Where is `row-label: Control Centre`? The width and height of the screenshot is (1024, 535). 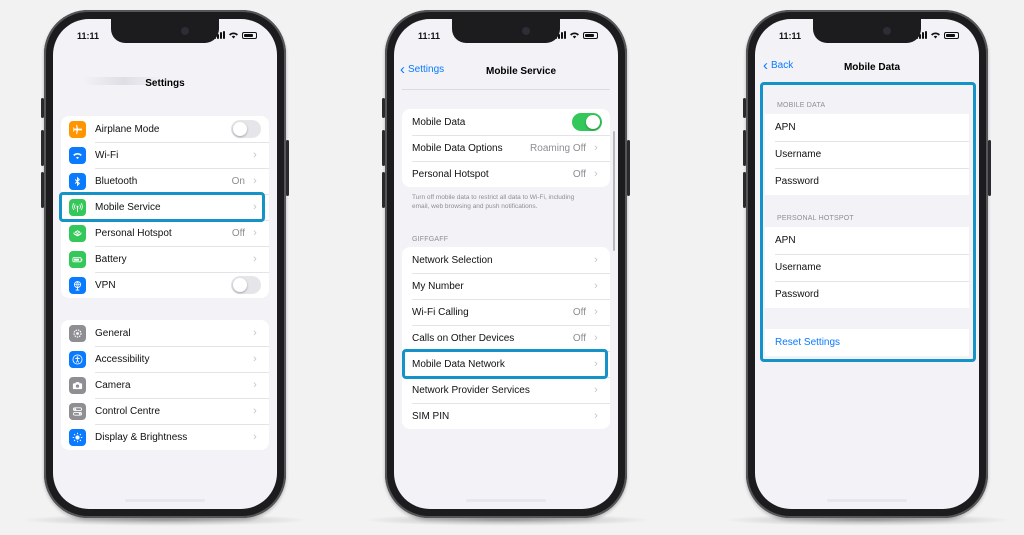 row-label: Control Centre is located at coordinates (128, 411).